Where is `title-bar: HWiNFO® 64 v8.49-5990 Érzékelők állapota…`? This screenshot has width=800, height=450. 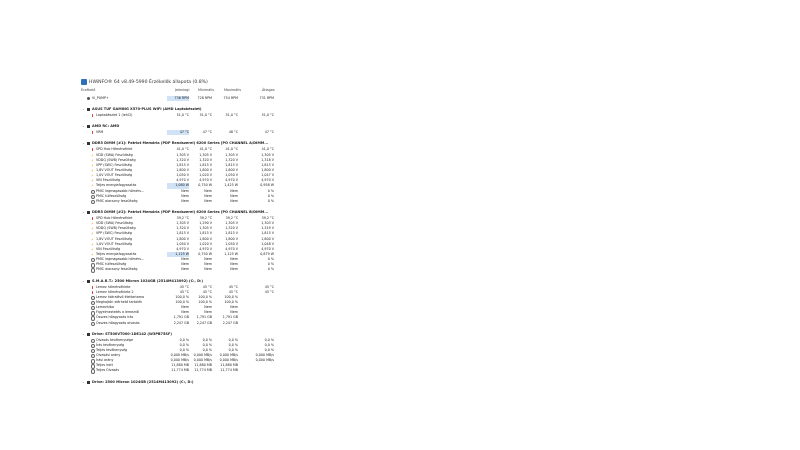 title-bar: HWiNFO® 64 v8.49-5990 Érzékelők állapota… is located at coordinates (180, 82).